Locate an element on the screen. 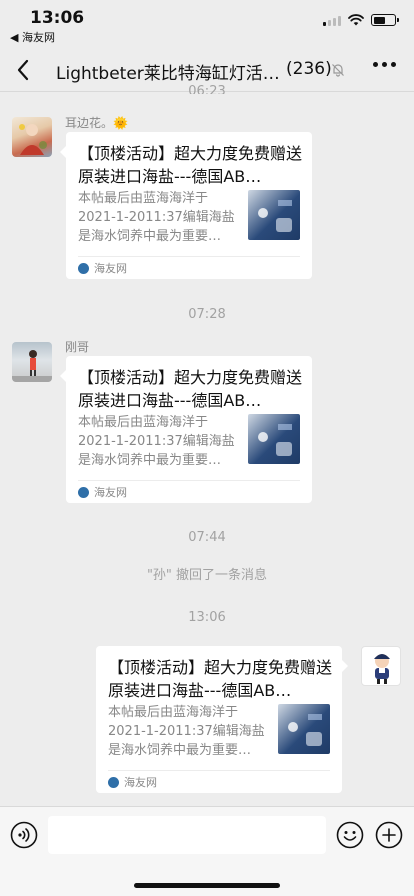 This screenshot has height=896, width=414. status-icons is located at coordinates (361, 20).